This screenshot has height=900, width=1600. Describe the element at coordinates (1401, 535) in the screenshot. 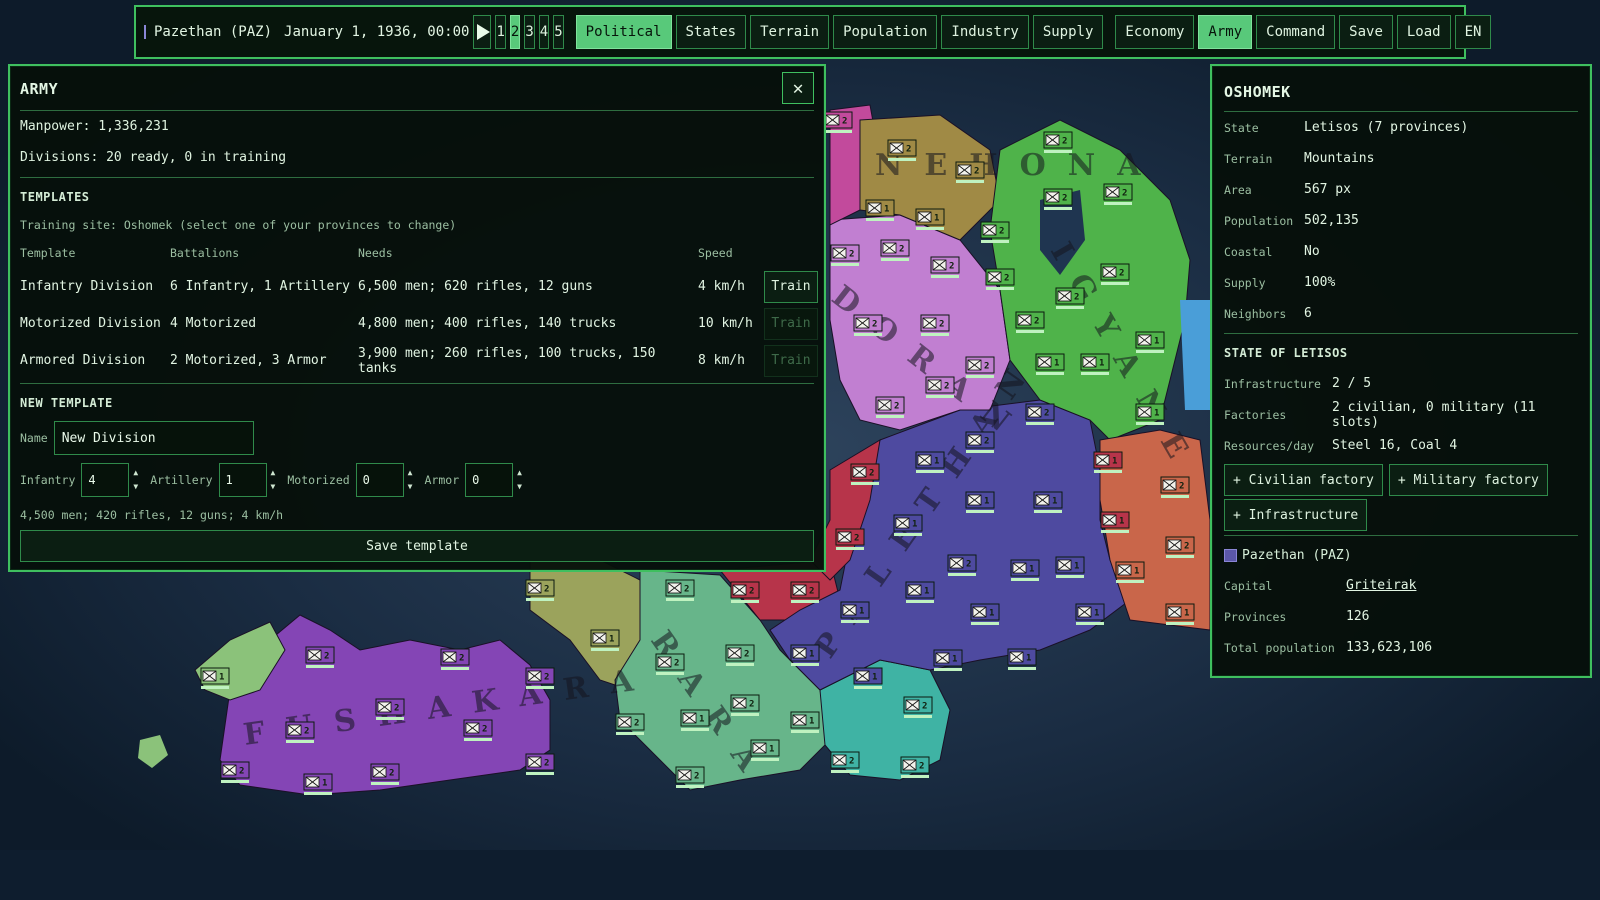

I see `divider` at that location.